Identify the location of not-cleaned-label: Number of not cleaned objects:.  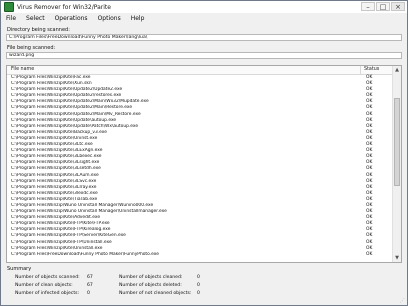
(155, 293).